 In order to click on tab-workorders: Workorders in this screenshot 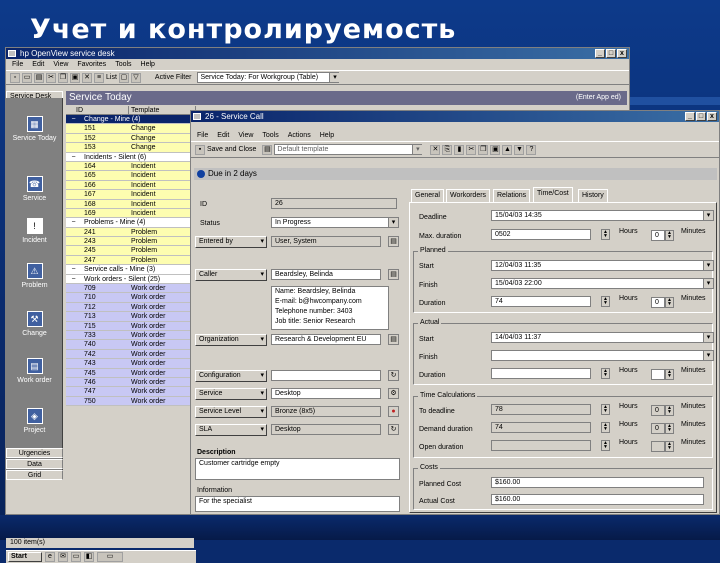, I will do `click(468, 195)`.